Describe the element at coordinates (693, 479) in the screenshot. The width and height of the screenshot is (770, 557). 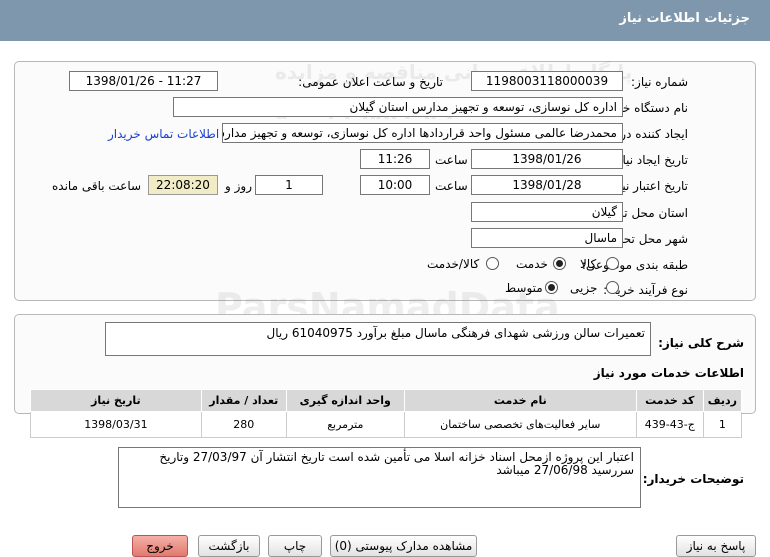
I see `buyer-notes-label: توضیحات خریدار:` at that location.